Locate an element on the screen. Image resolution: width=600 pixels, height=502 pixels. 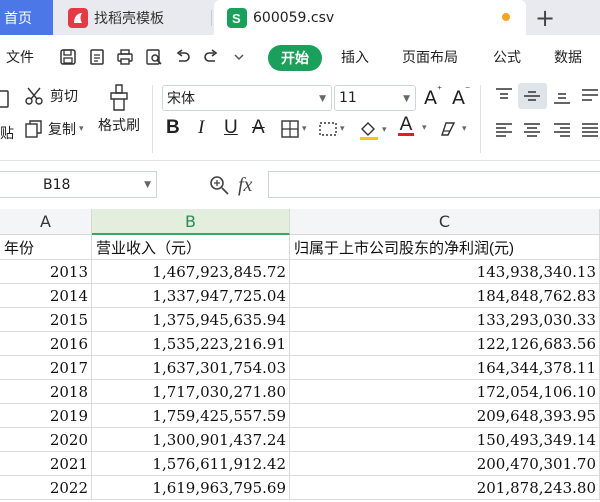
cell-year: 2015 is located at coordinates (46, 320).